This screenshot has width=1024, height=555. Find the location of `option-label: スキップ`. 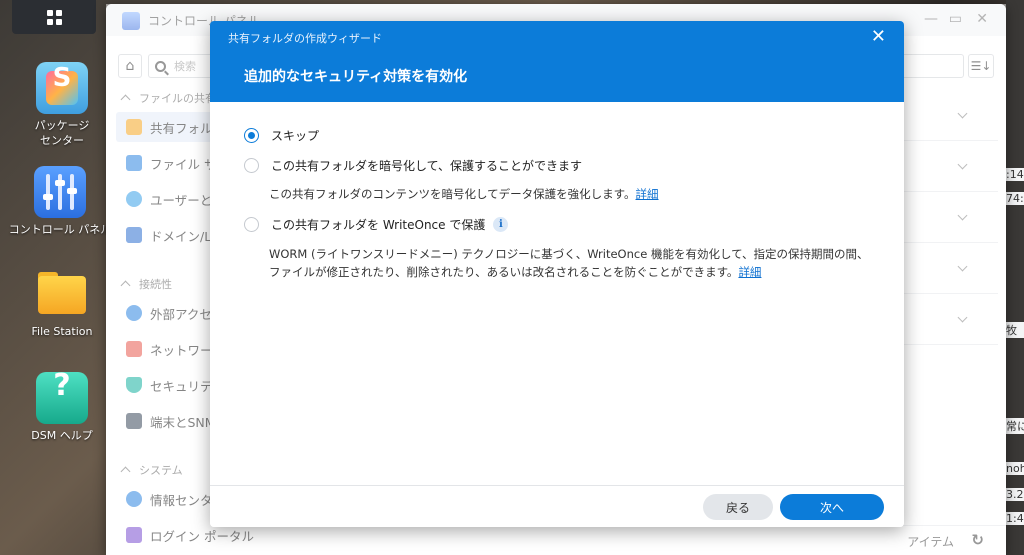

option-label: スキップ is located at coordinates (295, 136).